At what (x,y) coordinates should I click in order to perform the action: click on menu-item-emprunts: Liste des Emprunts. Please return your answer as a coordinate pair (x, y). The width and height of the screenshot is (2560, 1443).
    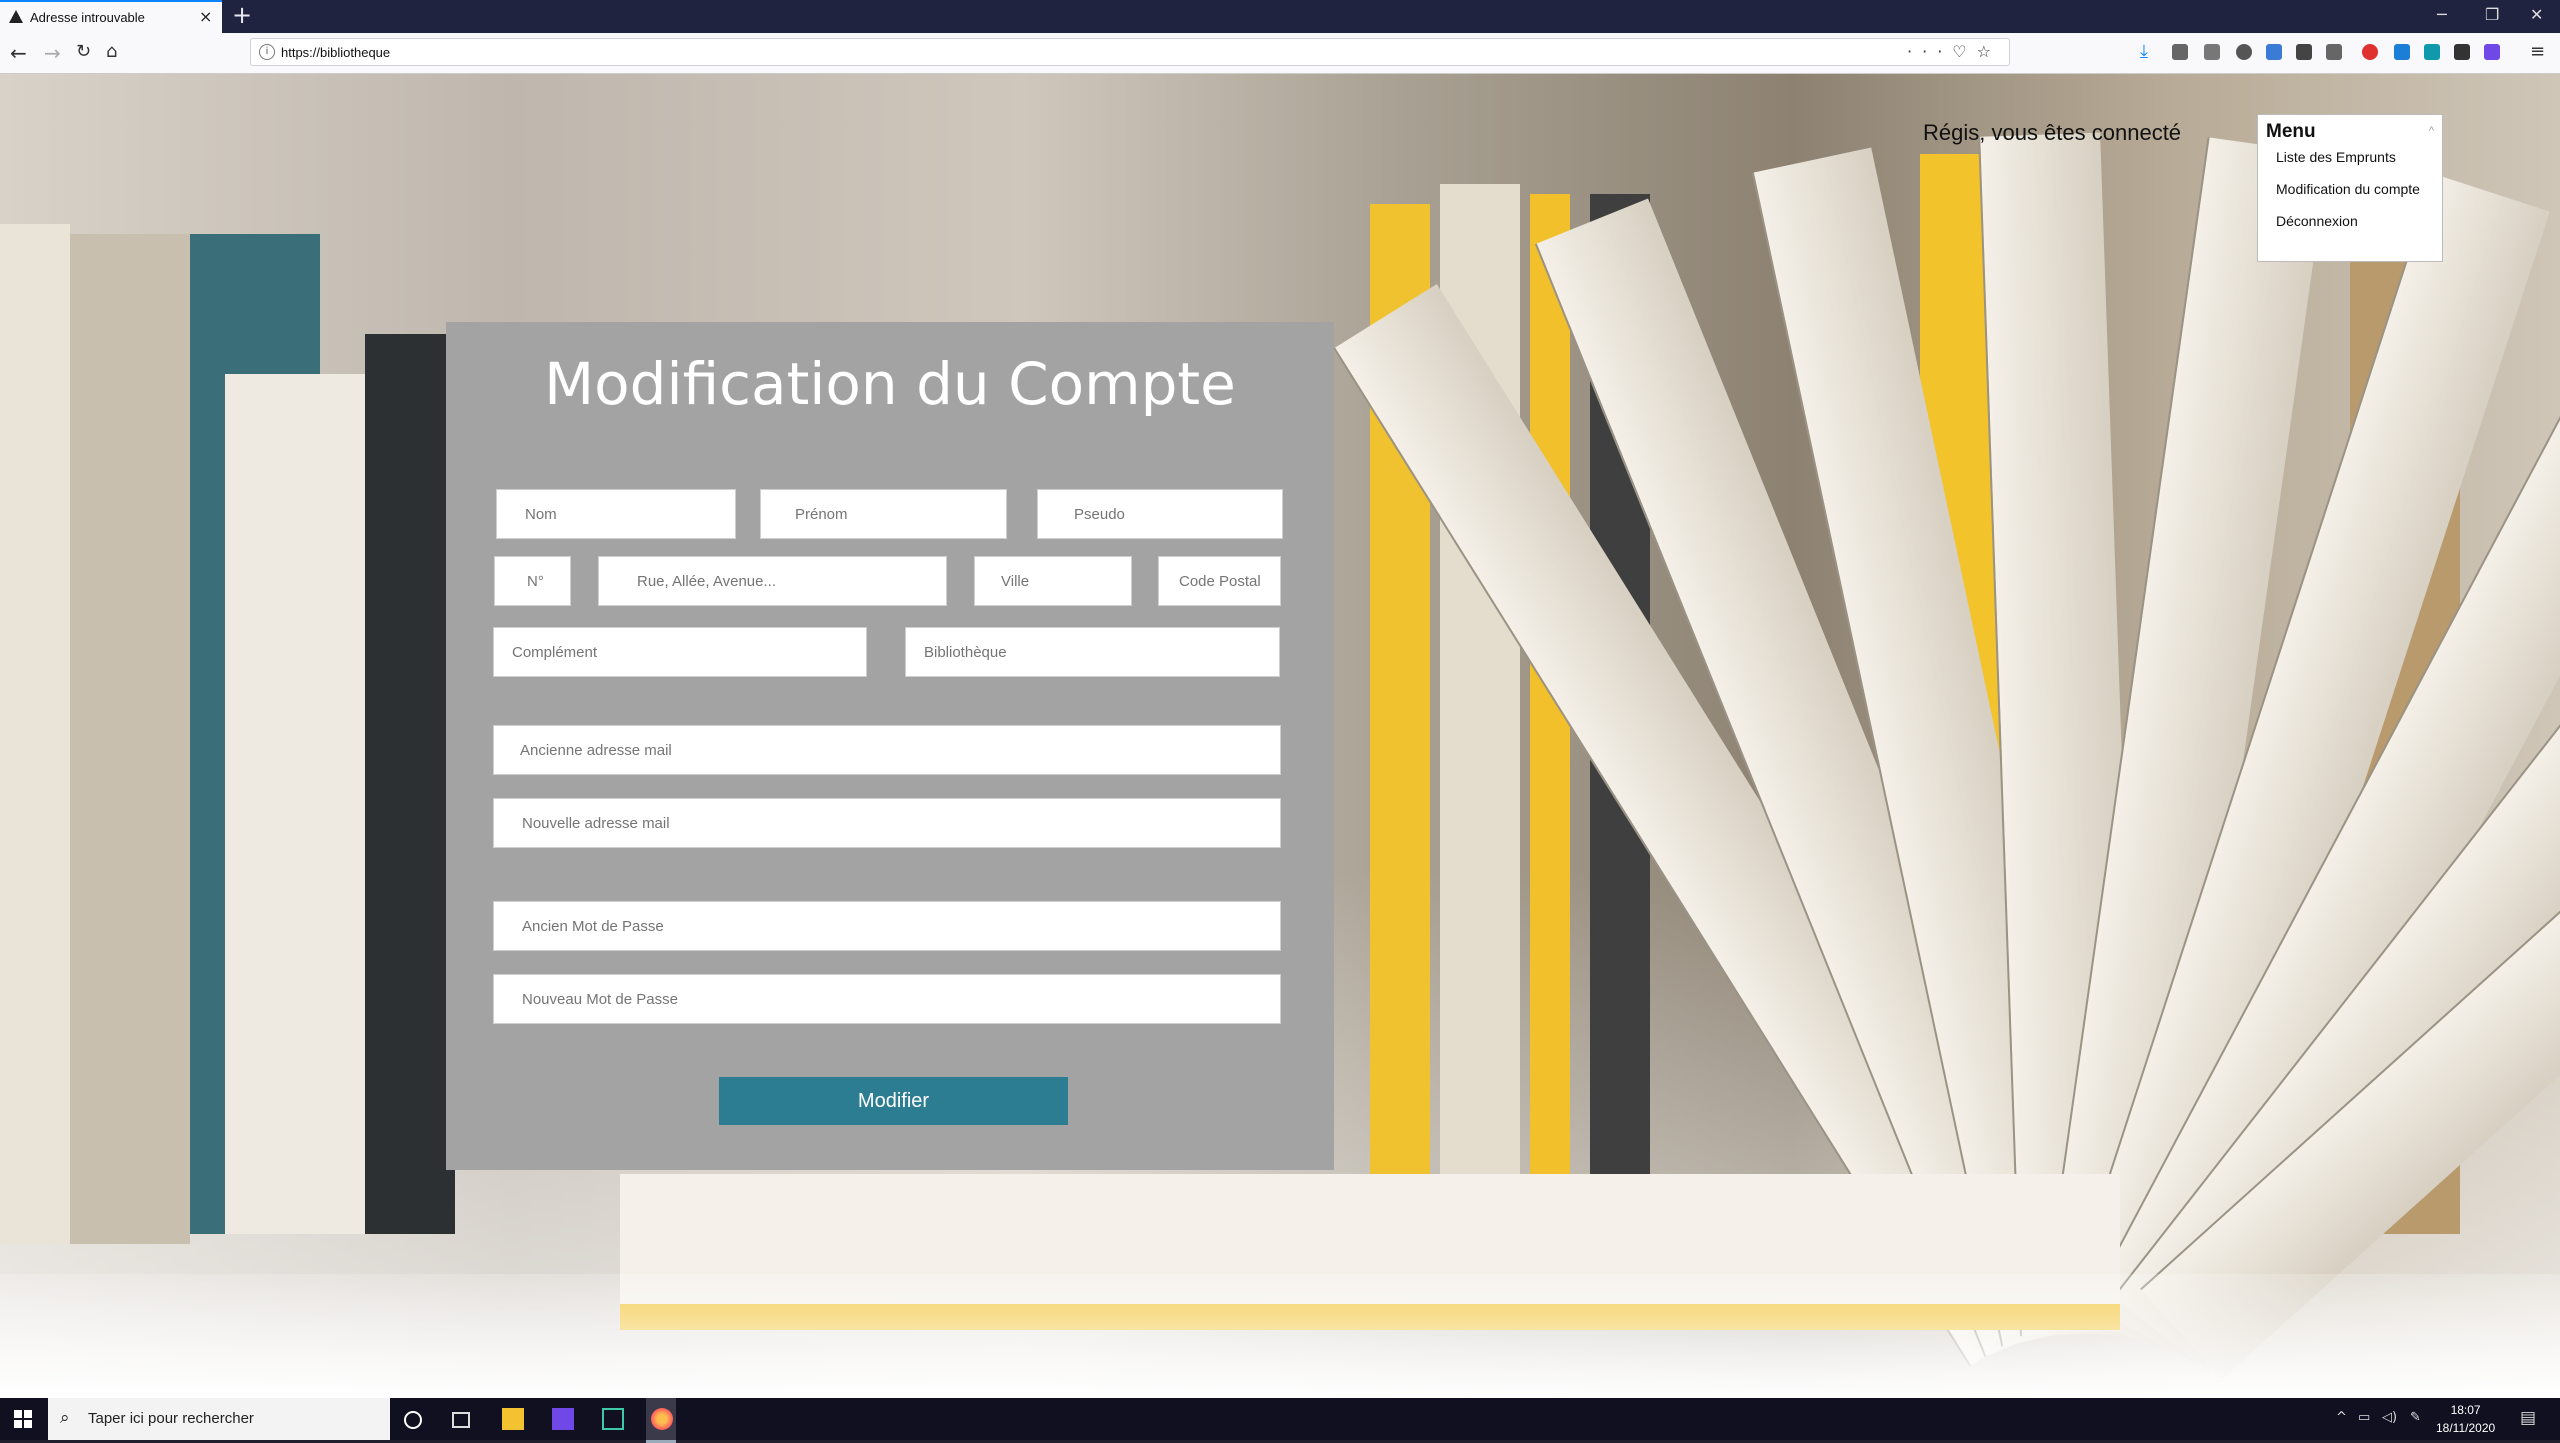
    Looking at the image, I should click on (2336, 157).